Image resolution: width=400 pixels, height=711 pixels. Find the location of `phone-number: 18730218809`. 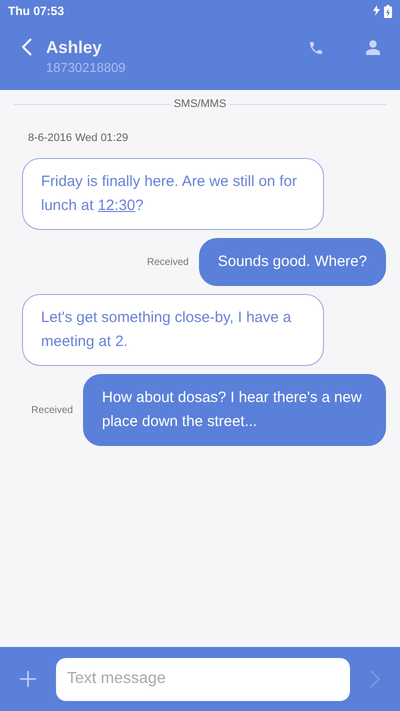

phone-number: 18730218809 is located at coordinates (86, 67).